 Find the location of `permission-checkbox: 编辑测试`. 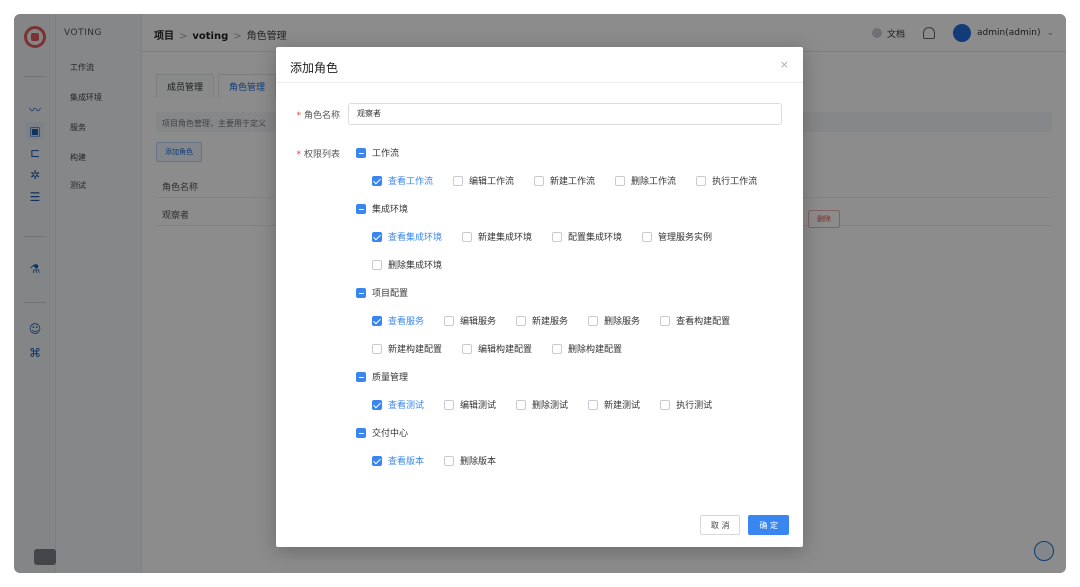

permission-checkbox: 编辑测试 is located at coordinates (470, 404).